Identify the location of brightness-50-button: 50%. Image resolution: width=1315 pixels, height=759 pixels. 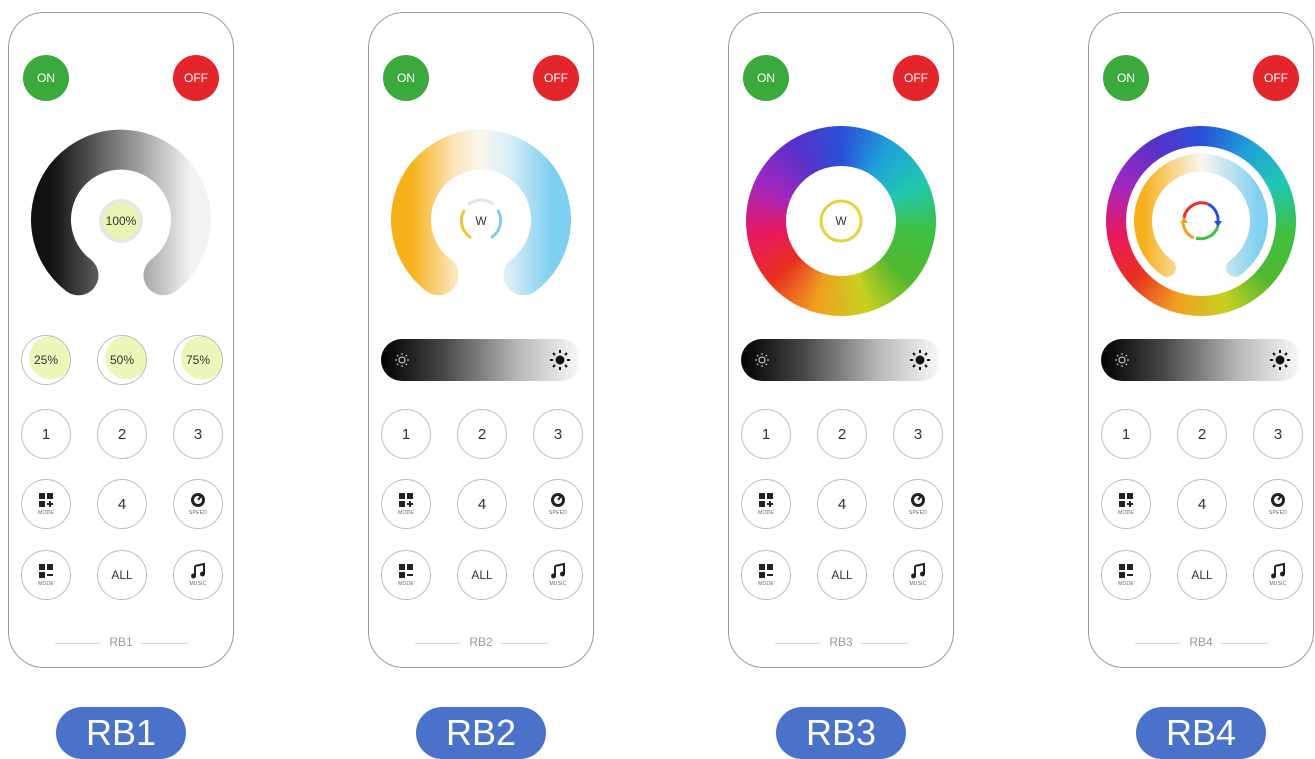
(122, 360).